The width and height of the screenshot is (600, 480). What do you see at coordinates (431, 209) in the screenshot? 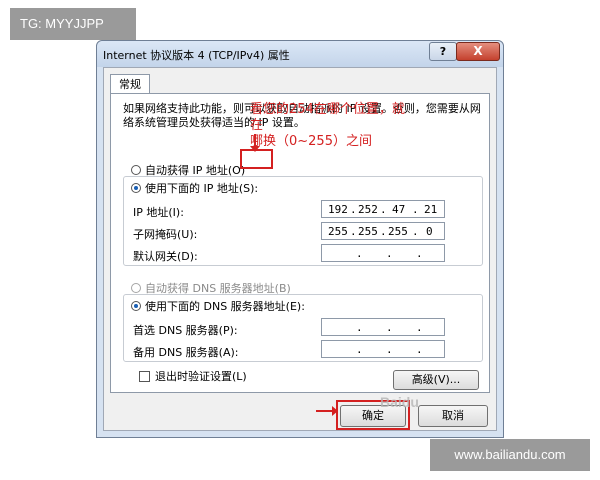
I see `ip-octet-4: 21` at bounding box center [431, 209].